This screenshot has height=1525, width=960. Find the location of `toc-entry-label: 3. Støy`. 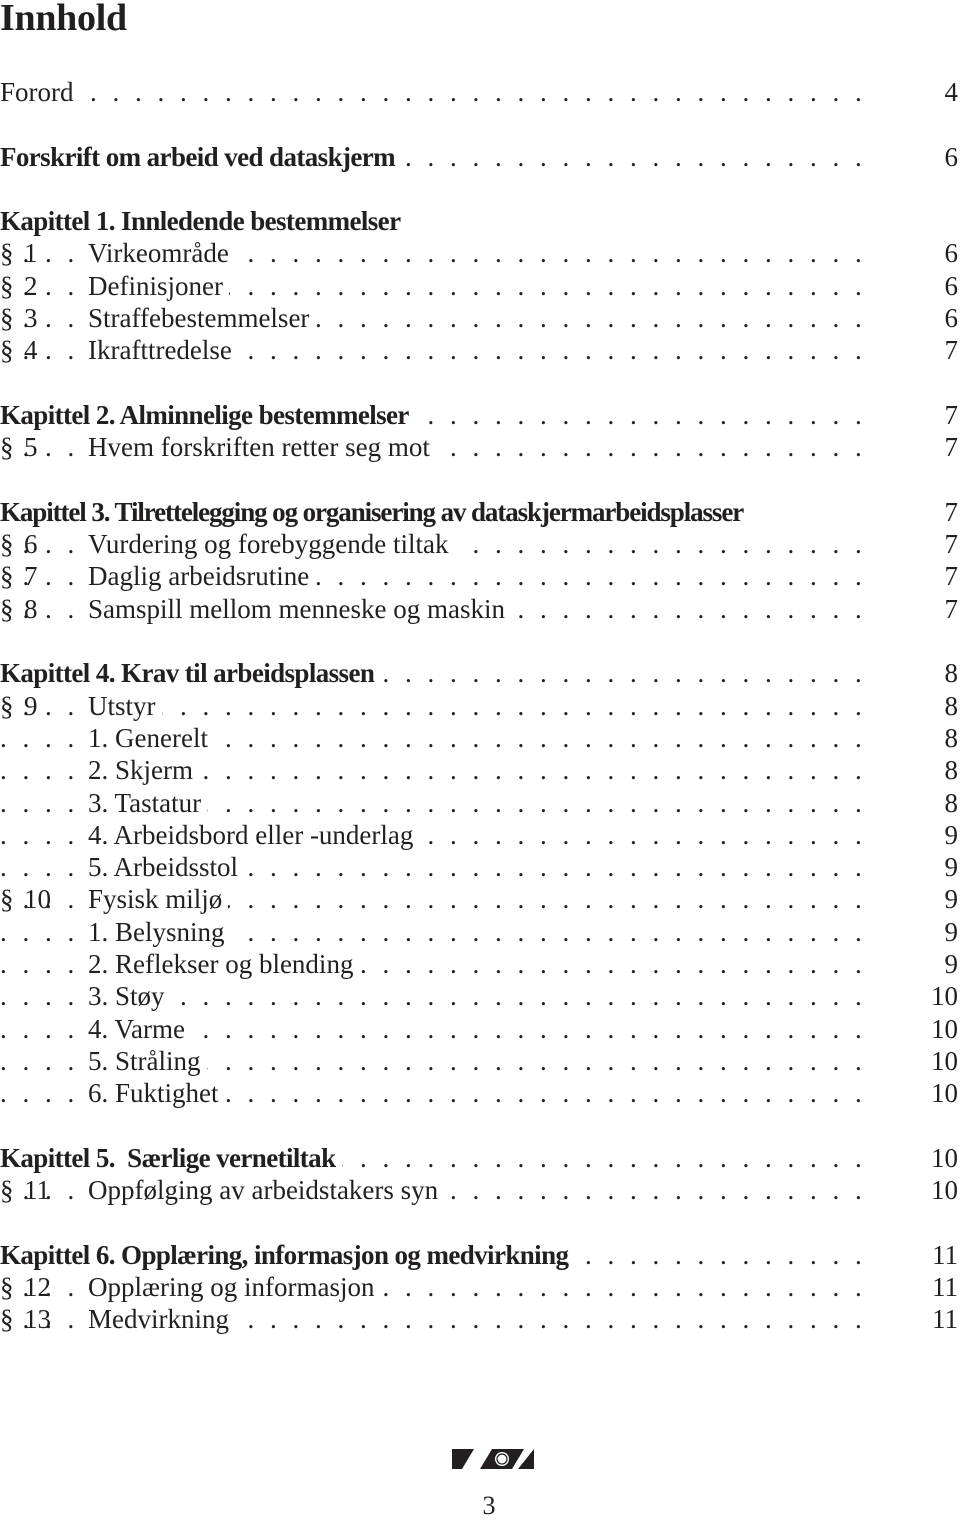

toc-entry-label: 3. Støy is located at coordinates (129, 996).